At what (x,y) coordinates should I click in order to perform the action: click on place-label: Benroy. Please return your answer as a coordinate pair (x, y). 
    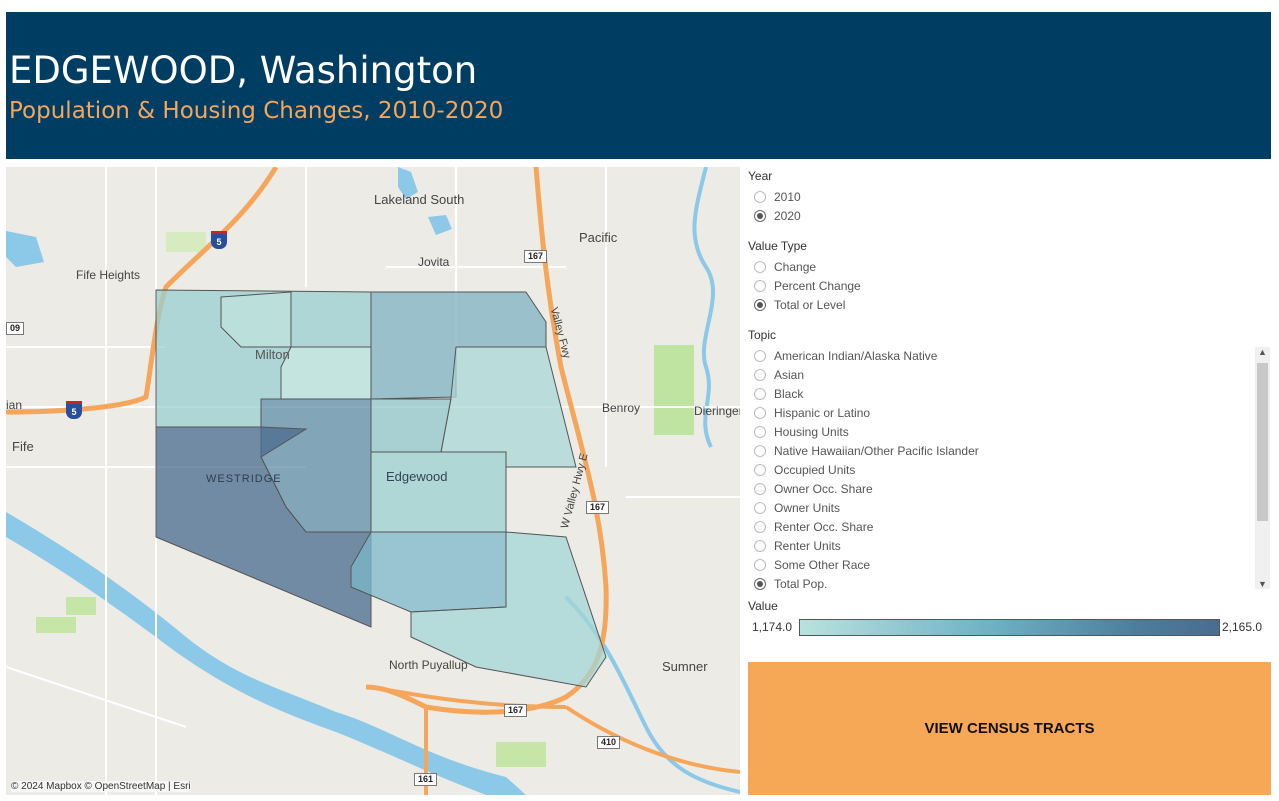
    Looking at the image, I should click on (621, 408).